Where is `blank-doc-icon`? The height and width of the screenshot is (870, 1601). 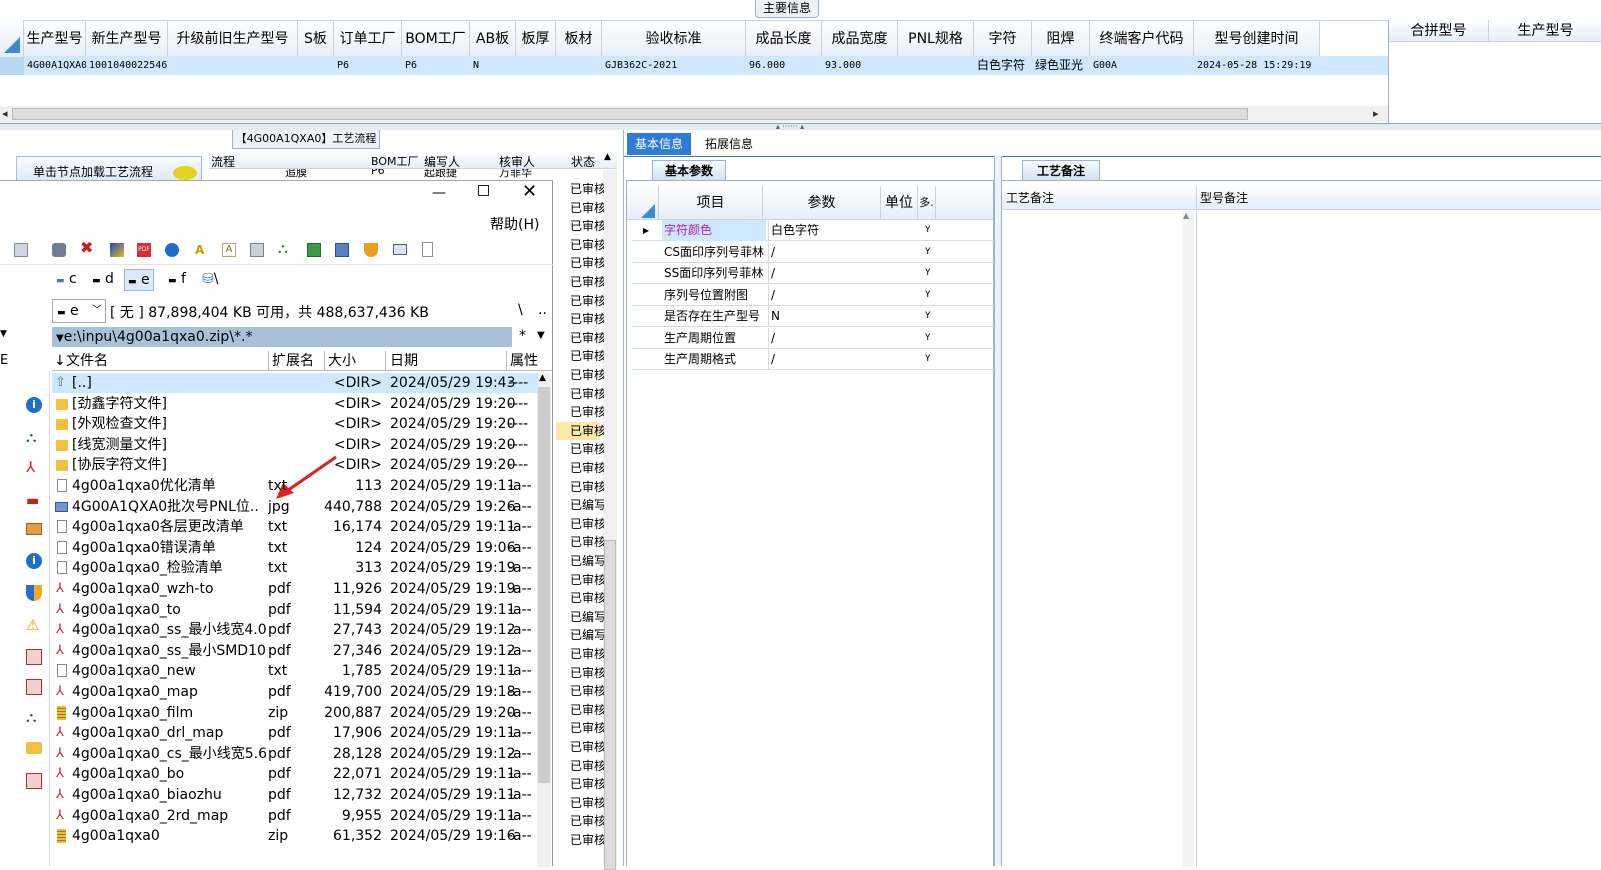
blank-doc-icon is located at coordinates (427, 249).